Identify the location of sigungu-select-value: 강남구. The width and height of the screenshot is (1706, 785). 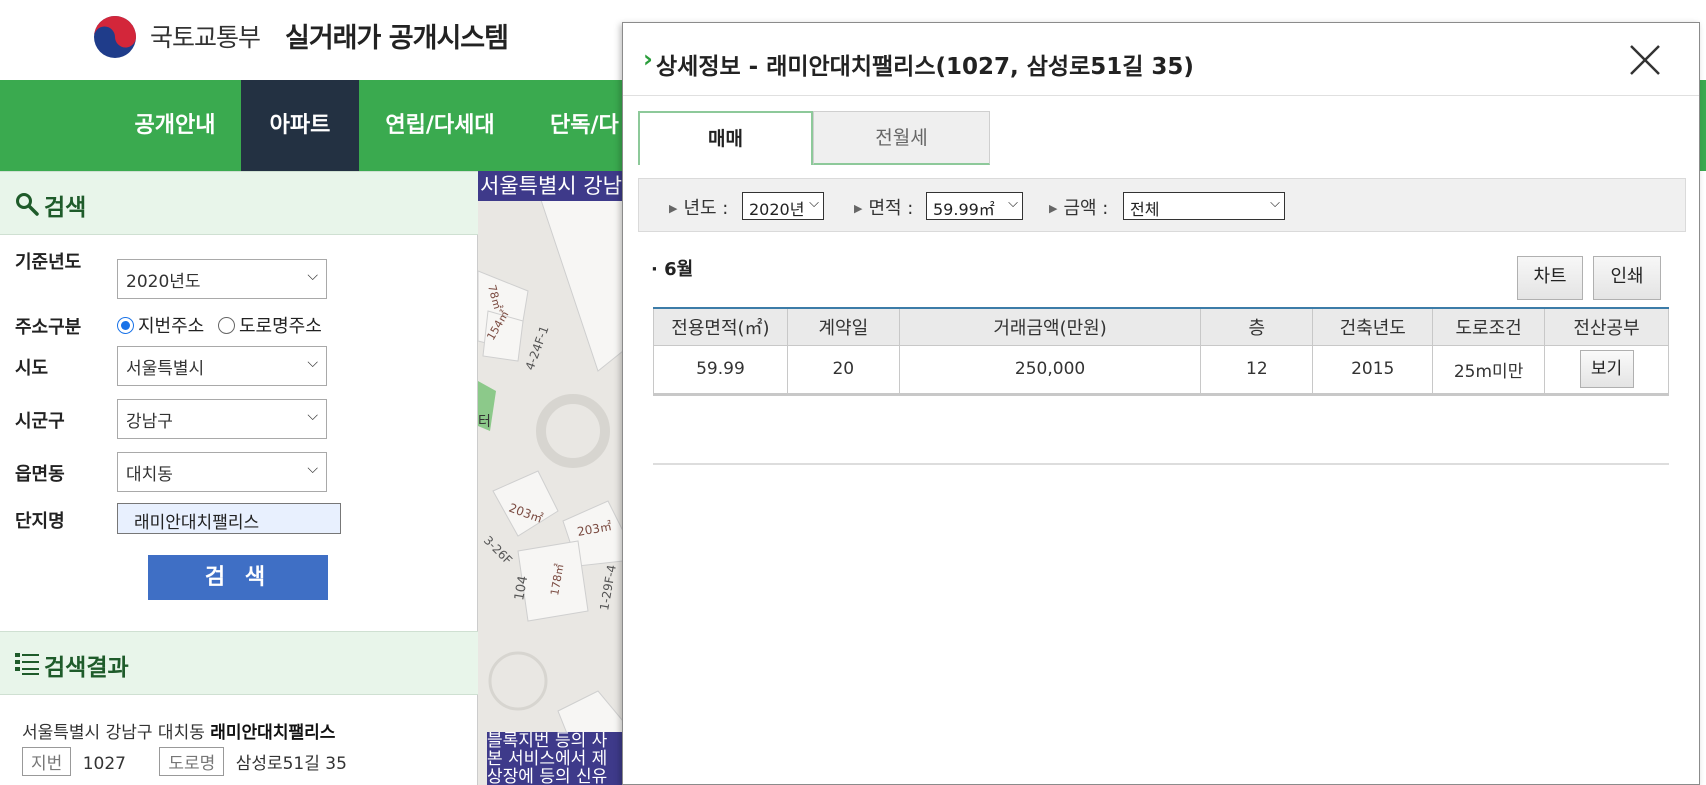
(149, 422).